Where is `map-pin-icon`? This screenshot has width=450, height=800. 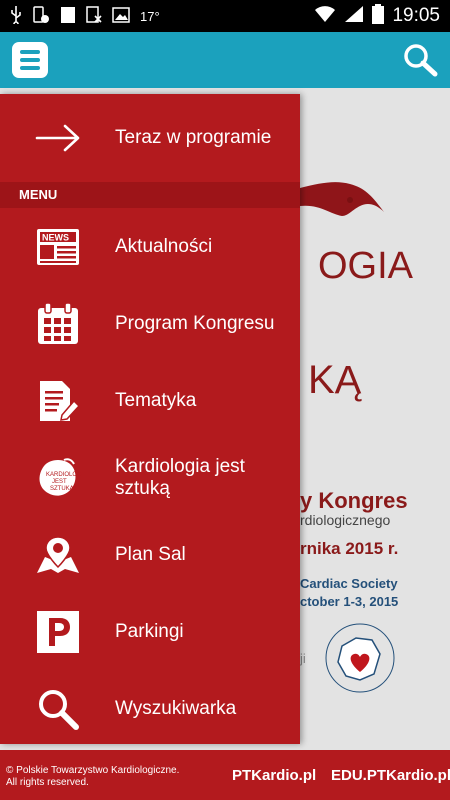
map-pin-icon is located at coordinates (57, 555).